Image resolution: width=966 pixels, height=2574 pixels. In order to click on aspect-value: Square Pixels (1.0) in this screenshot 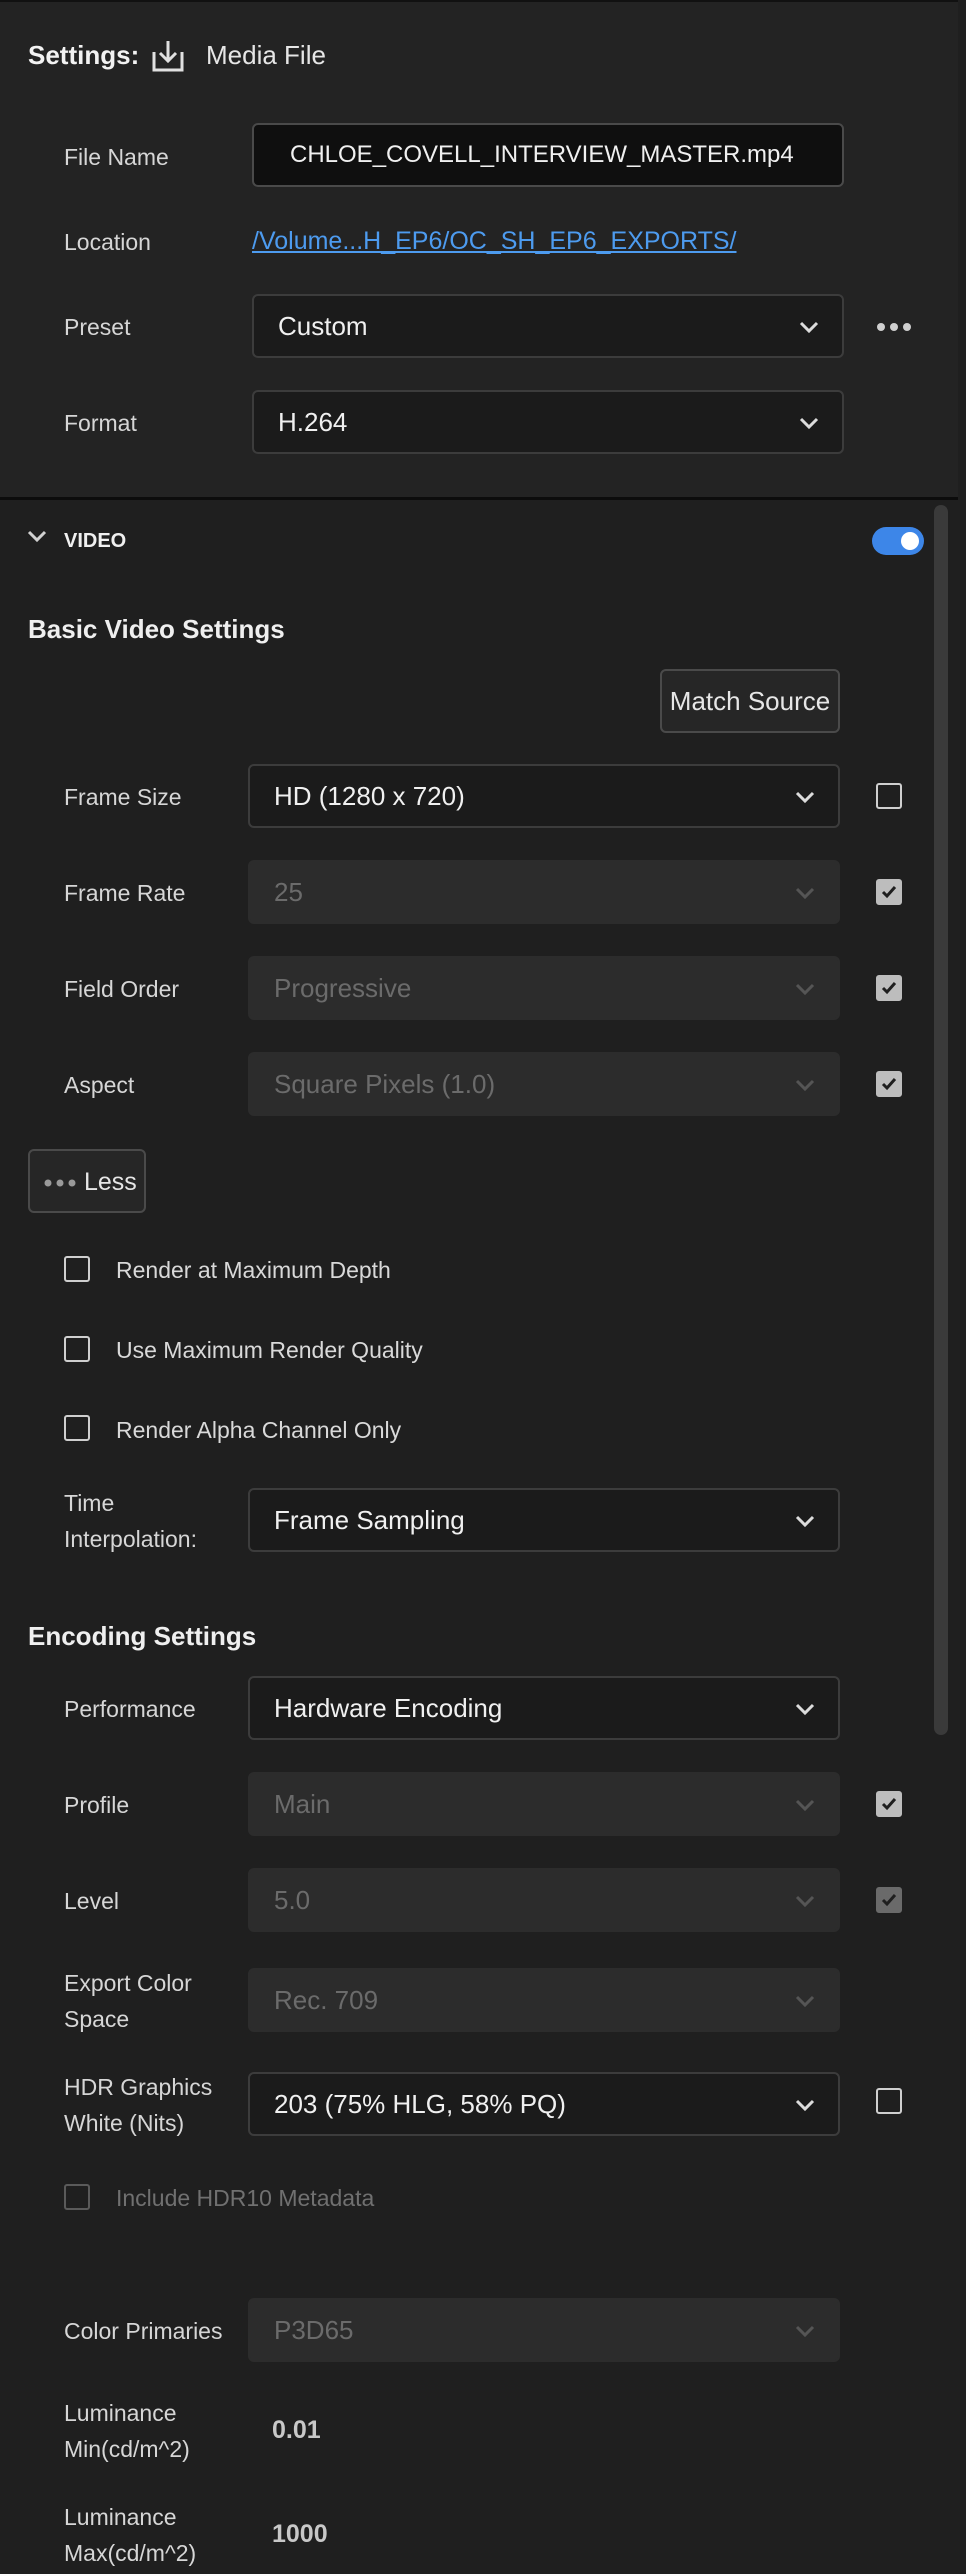, I will do `click(385, 1084)`.